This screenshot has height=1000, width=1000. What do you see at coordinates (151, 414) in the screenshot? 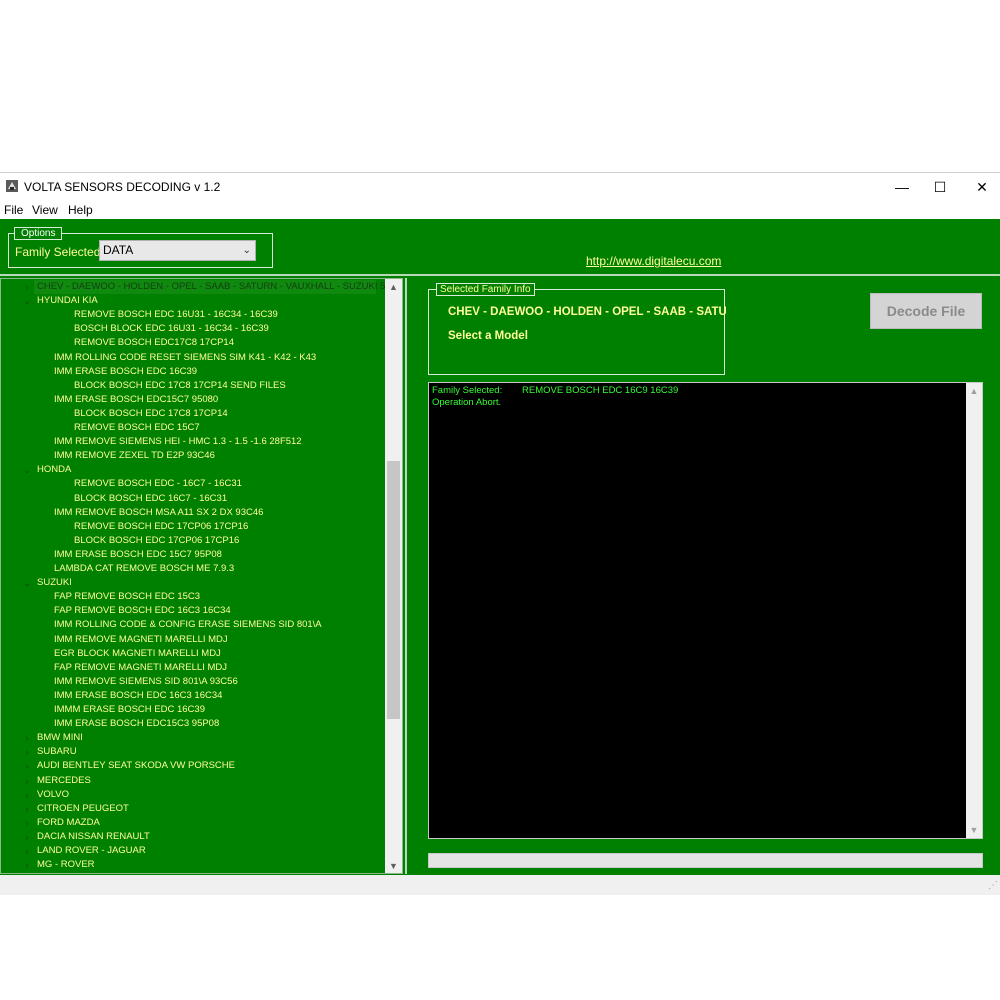
I see `tree-item: BLOCK BOSCH EDC 17C8 17CP14` at bounding box center [151, 414].